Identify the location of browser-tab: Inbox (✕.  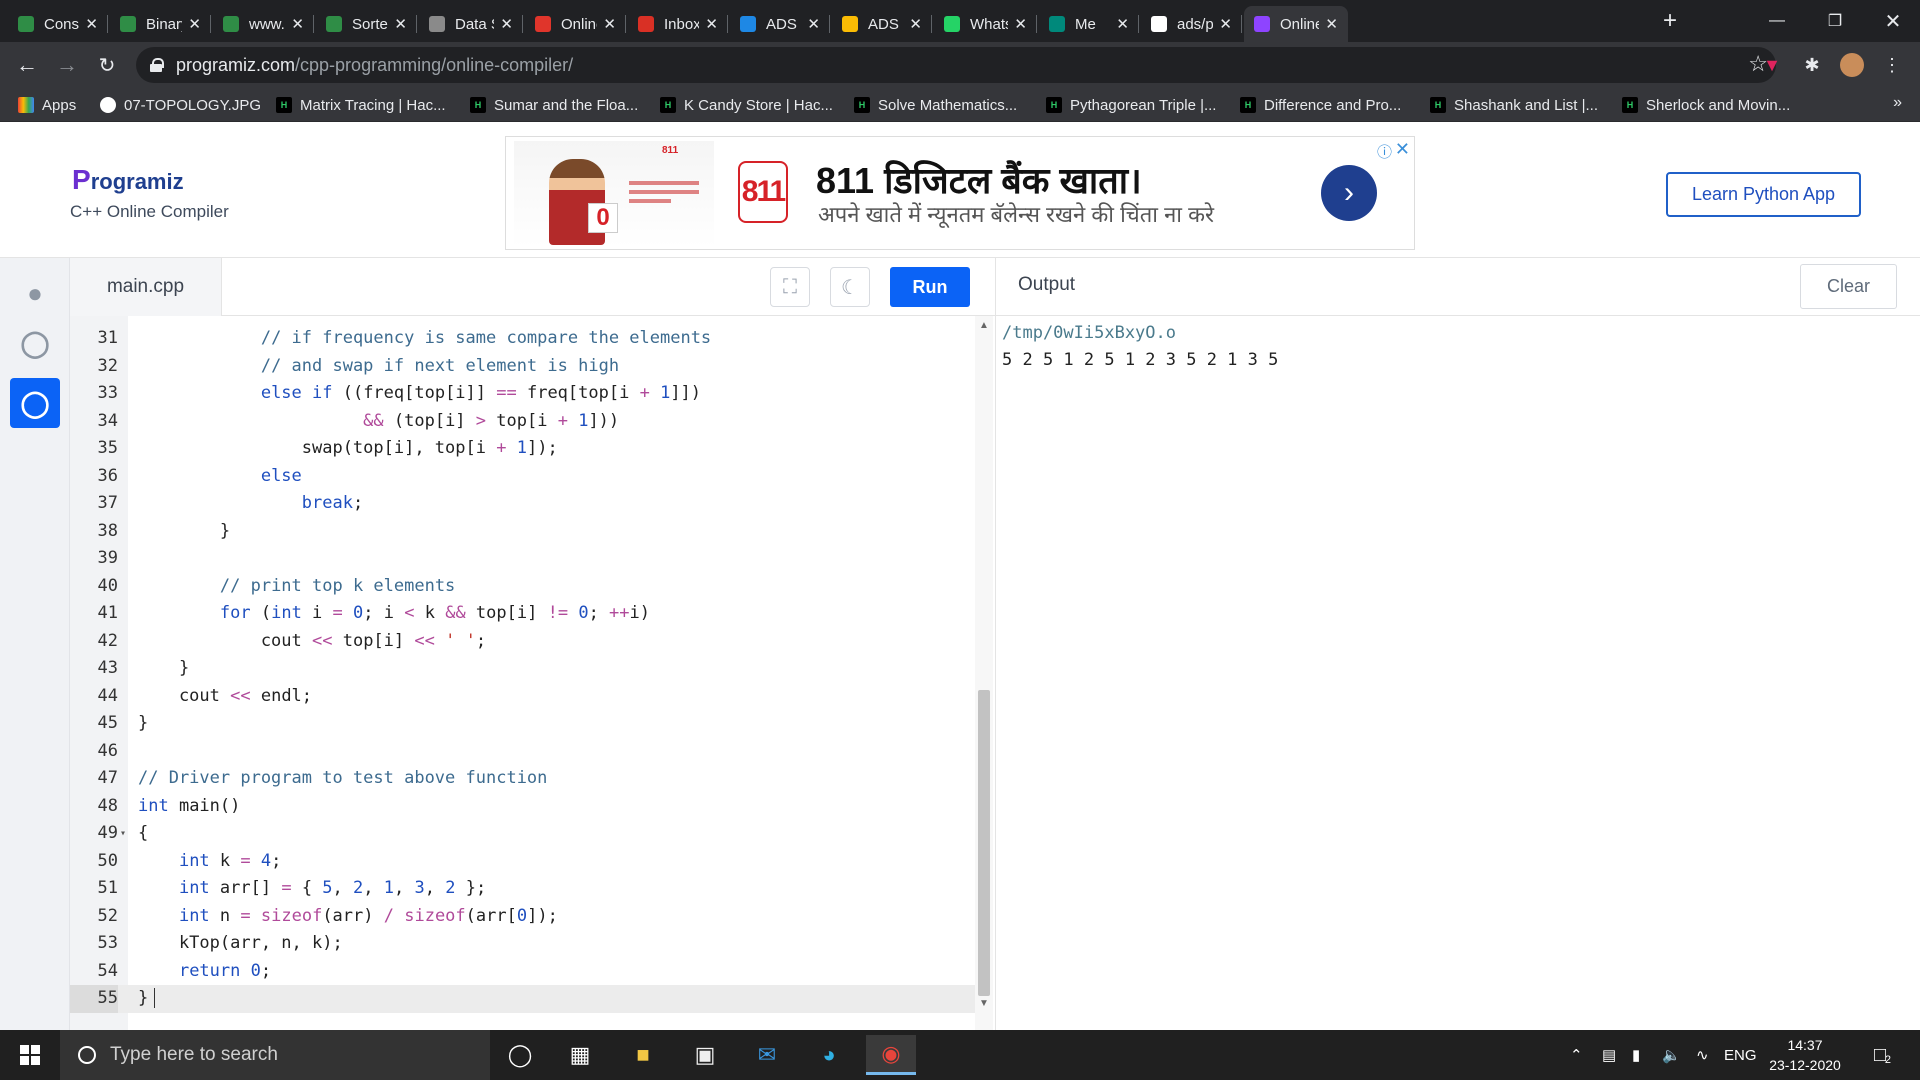
(678, 24).